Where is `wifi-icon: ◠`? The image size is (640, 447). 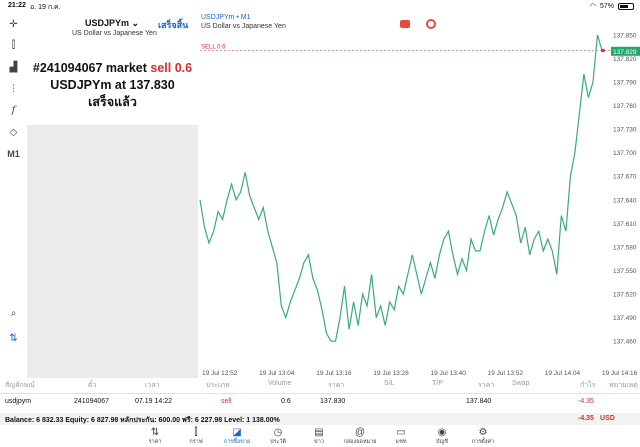
wifi-icon: ◠ is located at coordinates (592, 6).